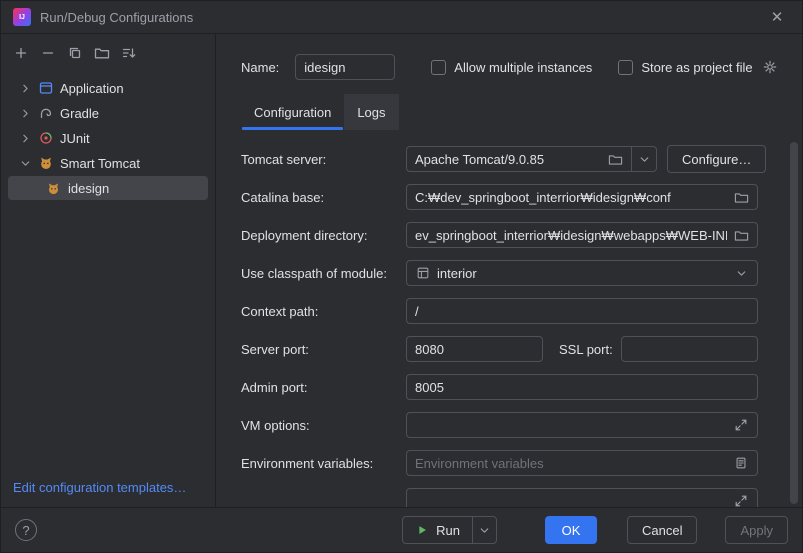  What do you see at coordinates (571, 463) in the screenshot?
I see `environment-variables-input` at bounding box center [571, 463].